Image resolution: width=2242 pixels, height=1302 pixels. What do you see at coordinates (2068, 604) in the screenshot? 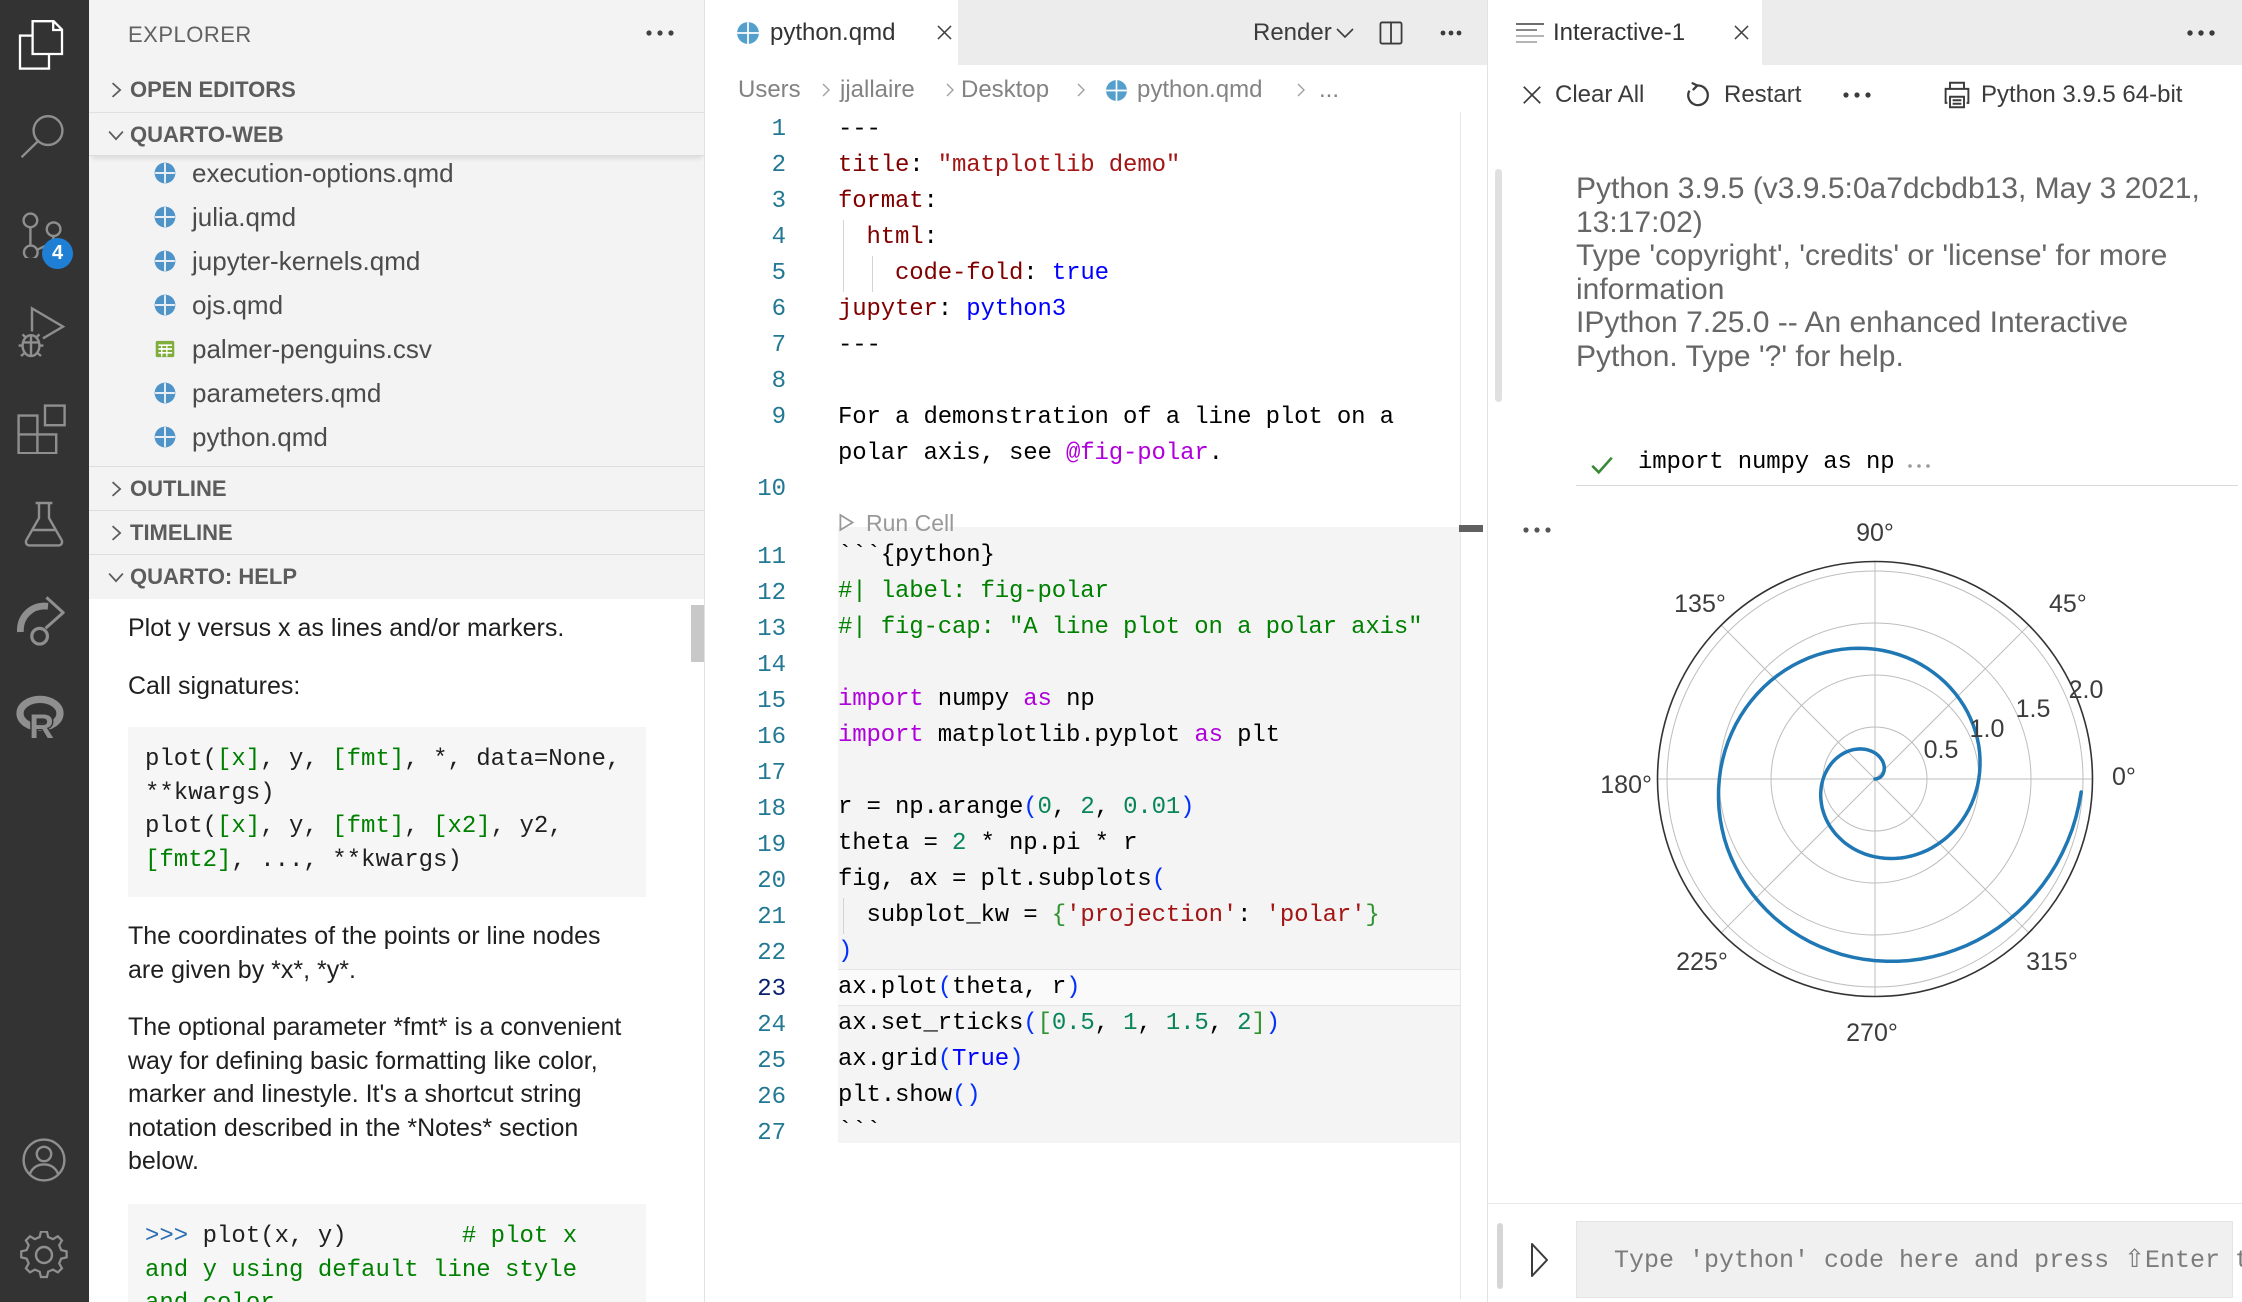
I see `svg-text: 45°` at bounding box center [2068, 604].